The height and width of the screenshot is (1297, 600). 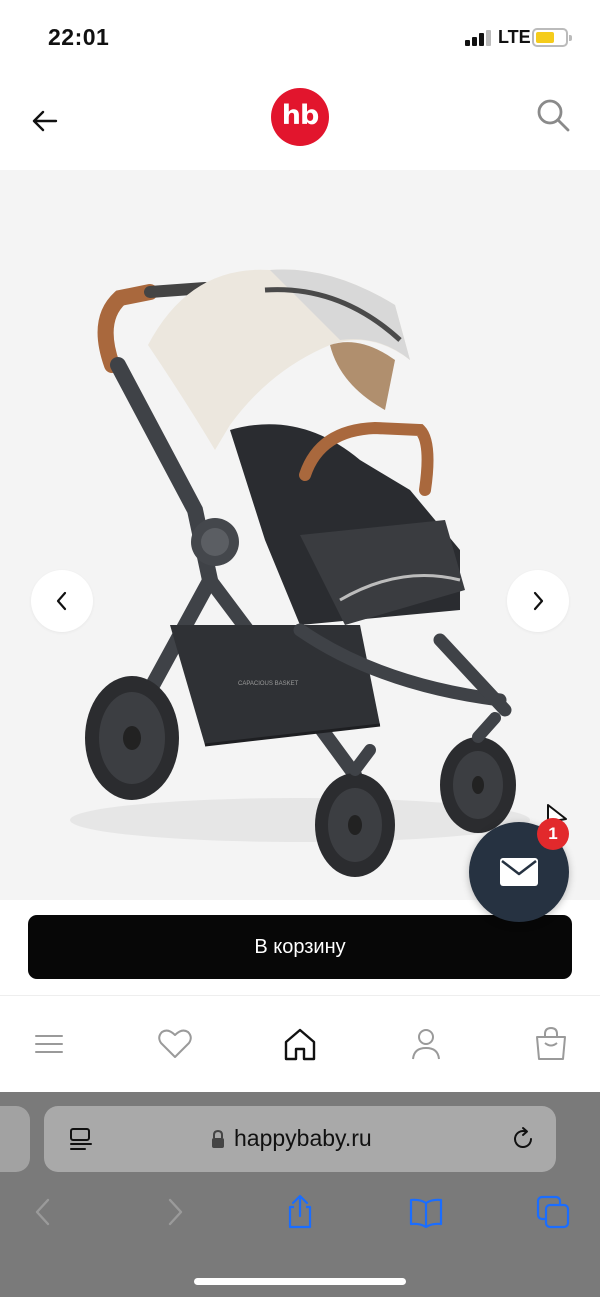 I want to click on chevron-right-icon, so click(x=538, y=601).